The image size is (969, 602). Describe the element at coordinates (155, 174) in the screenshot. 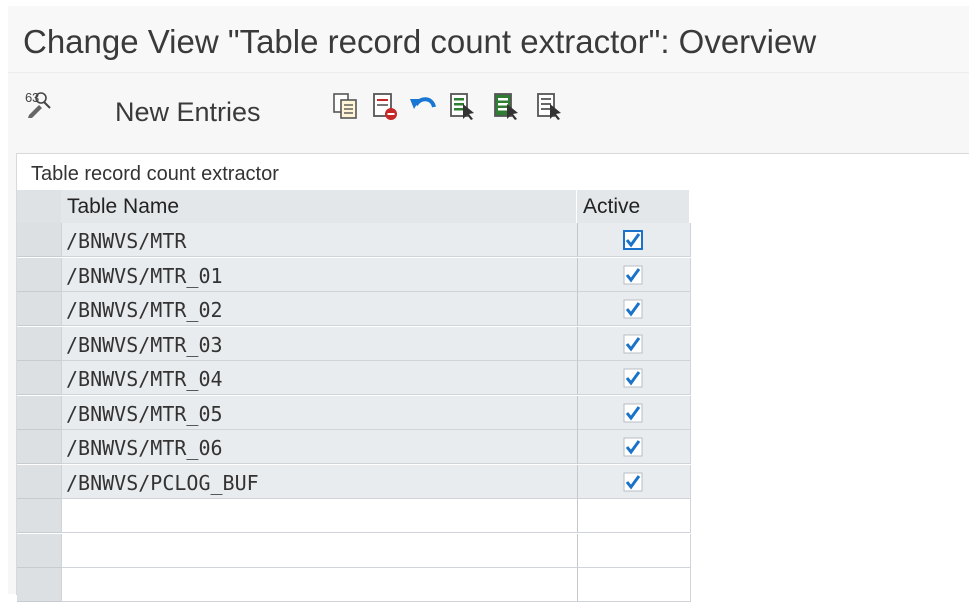

I see `panel-title: Table record count extractor` at that location.